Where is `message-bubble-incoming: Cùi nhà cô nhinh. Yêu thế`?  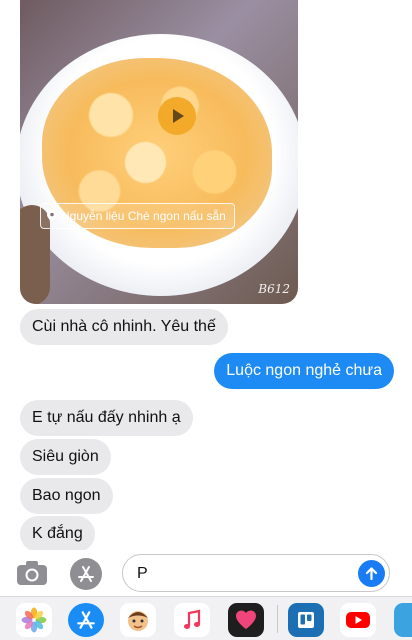 message-bubble-incoming: Cùi nhà cô nhinh. Yêu thế is located at coordinates (124, 327).